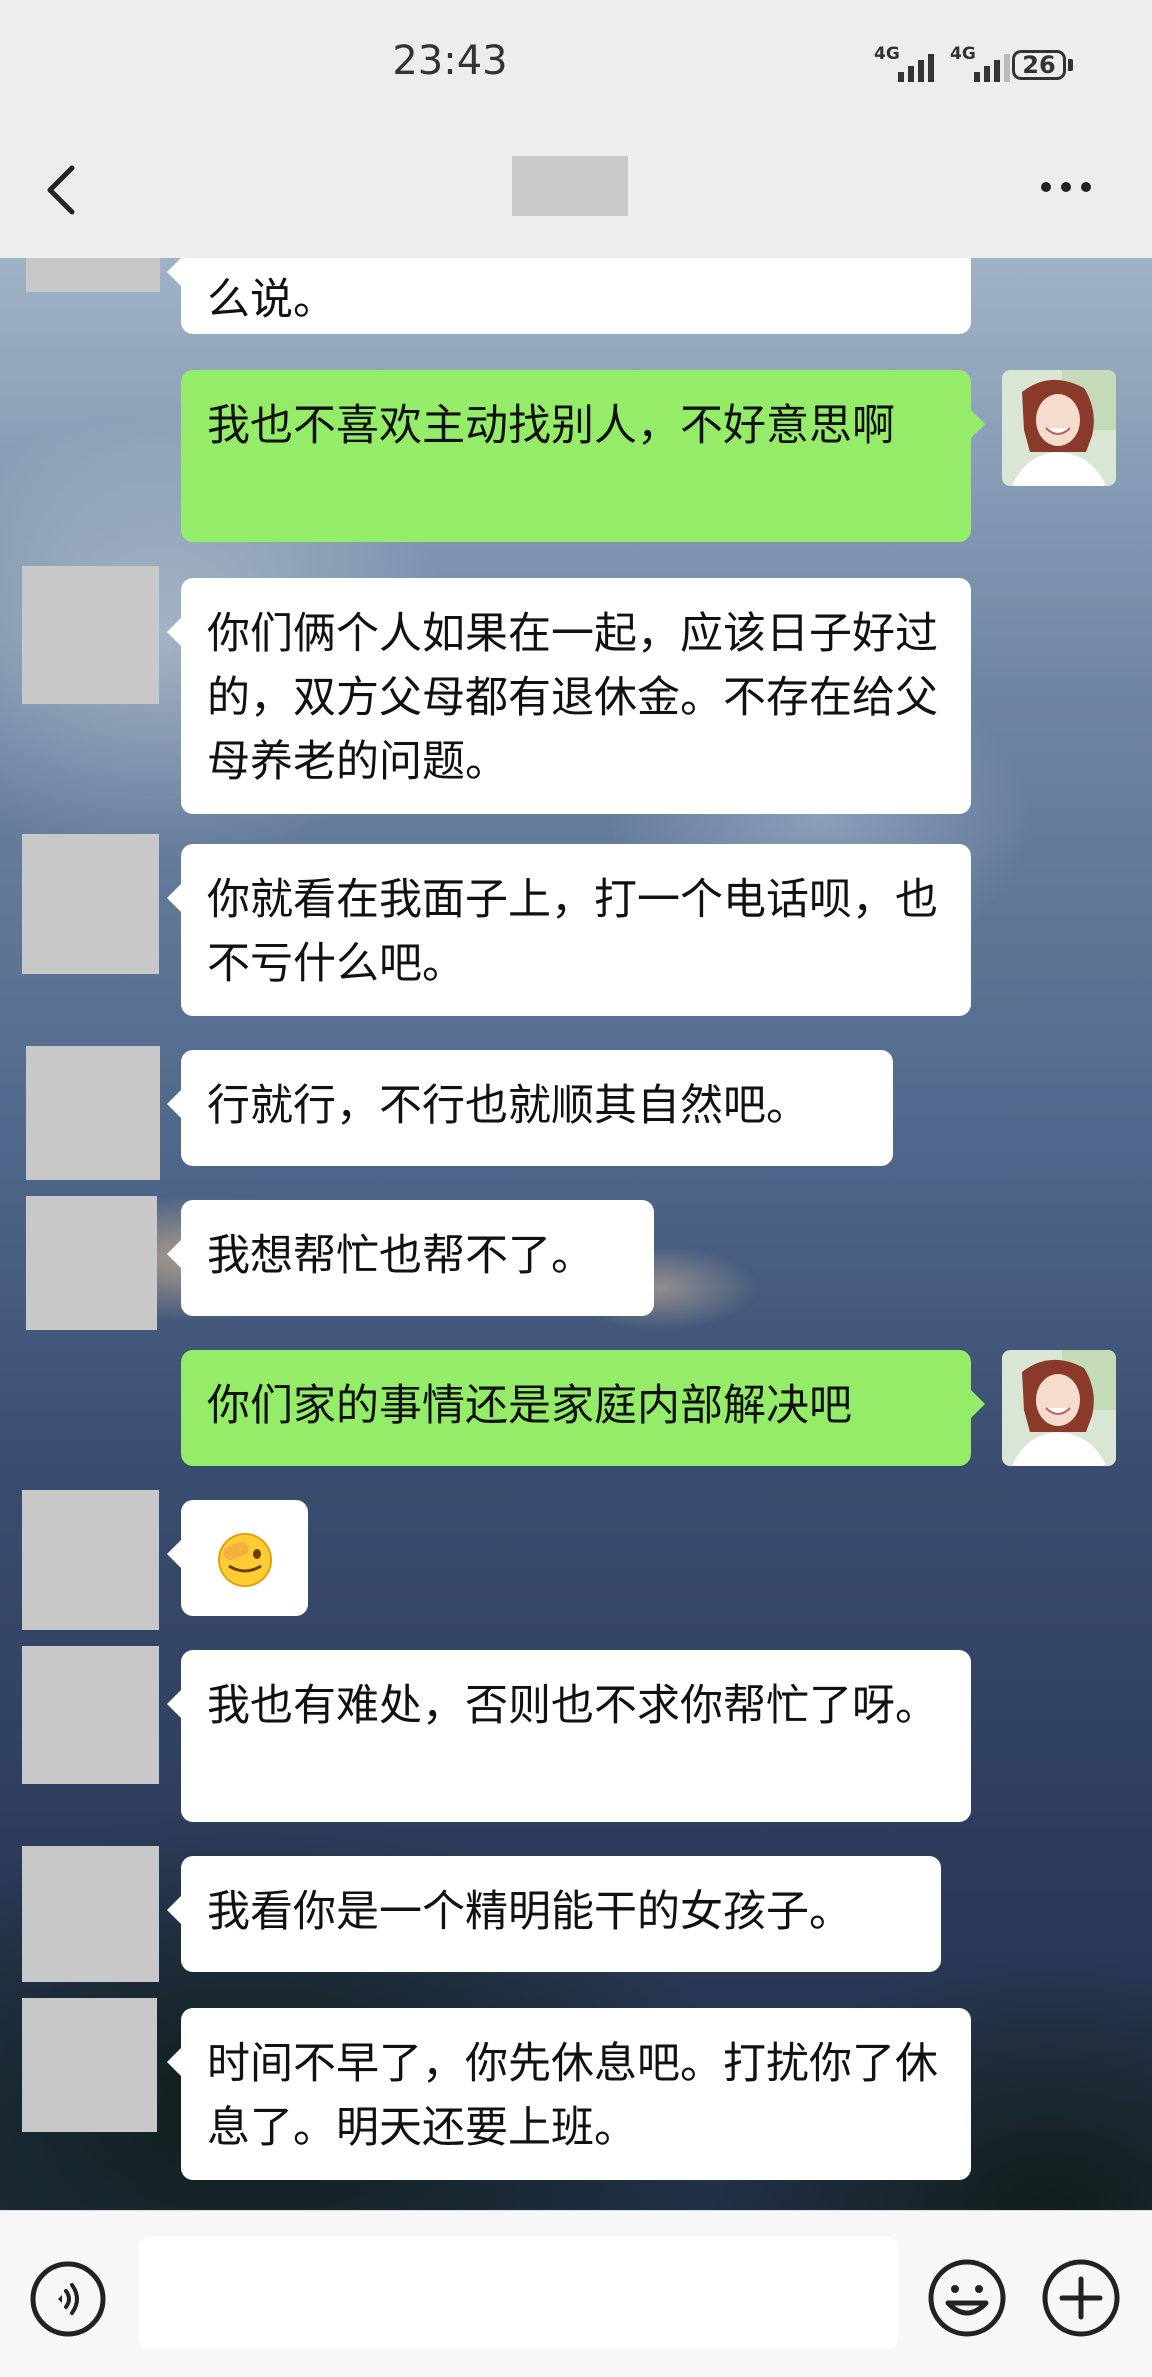 The width and height of the screenshot is (1152, 2377). Describe the element at coordinates (518, 2293) in the screenshot. I see `message-input` at that location.